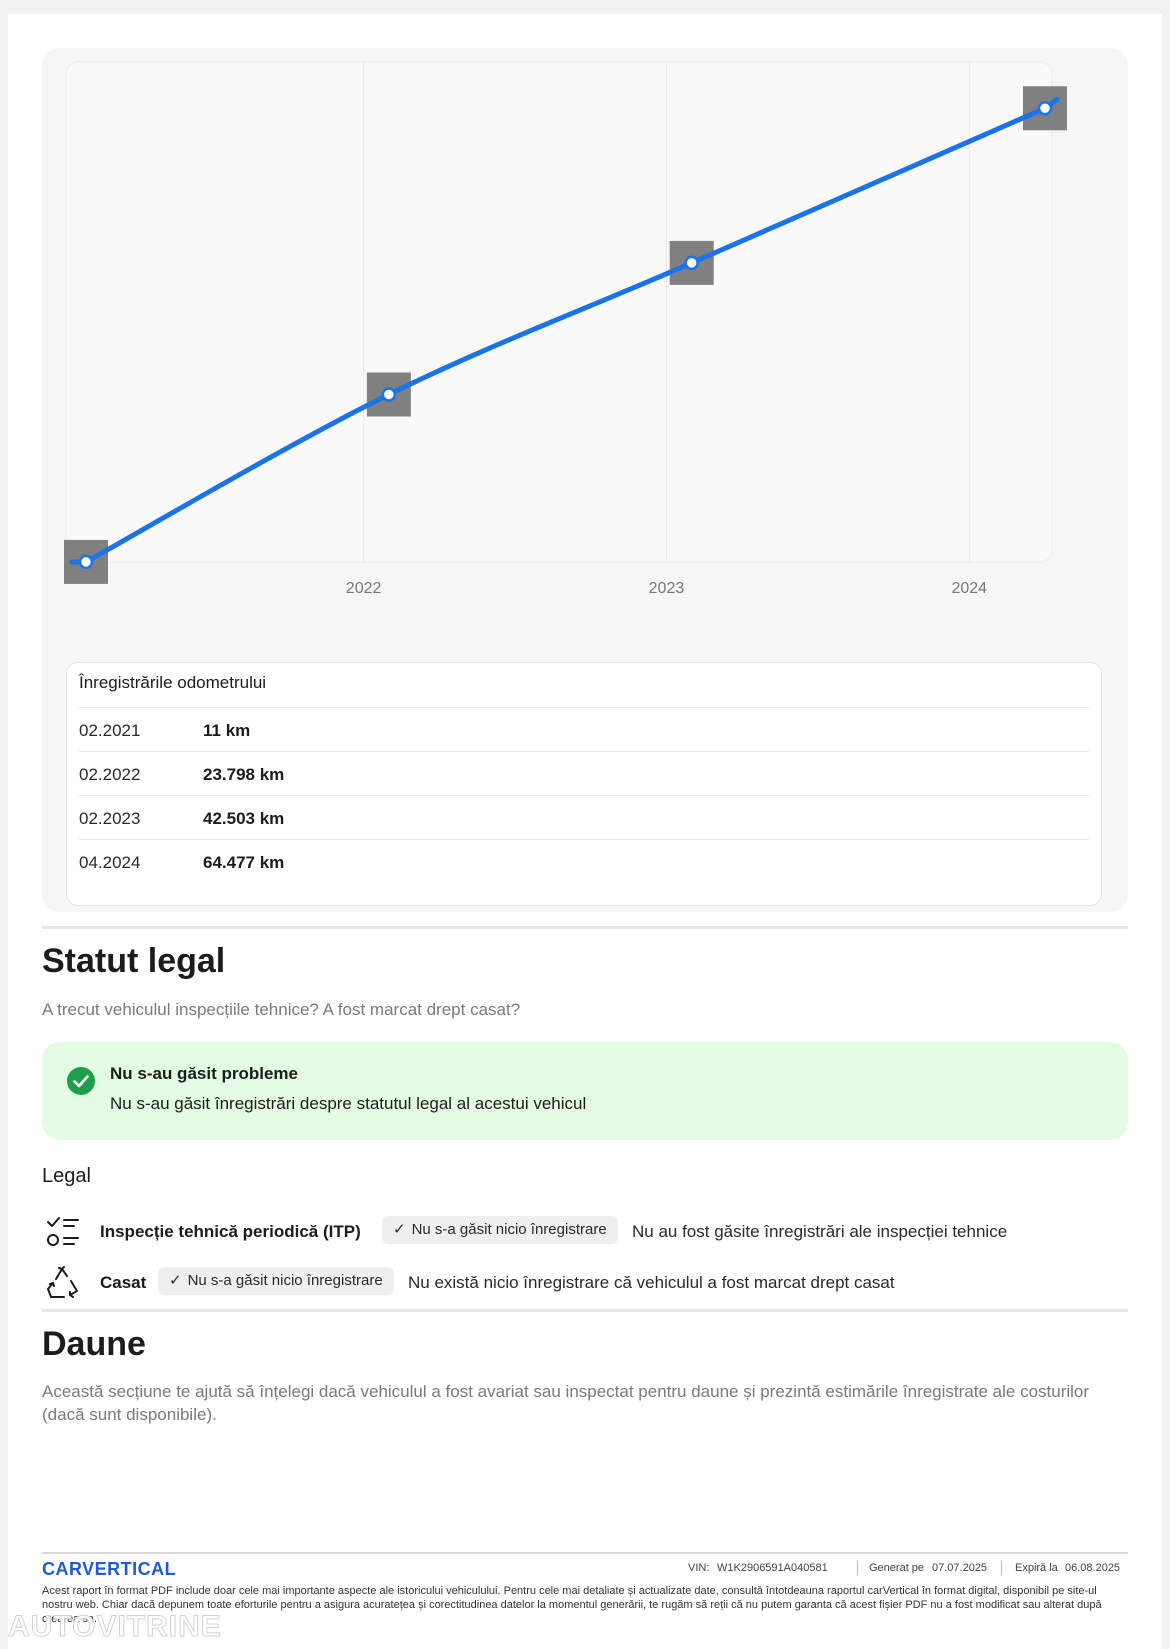  Describe the element at coordinates (285, 1280) in the screenshot. I see `casat-badge-text: Nu s-a găsit nicio înregistrare` at that location.